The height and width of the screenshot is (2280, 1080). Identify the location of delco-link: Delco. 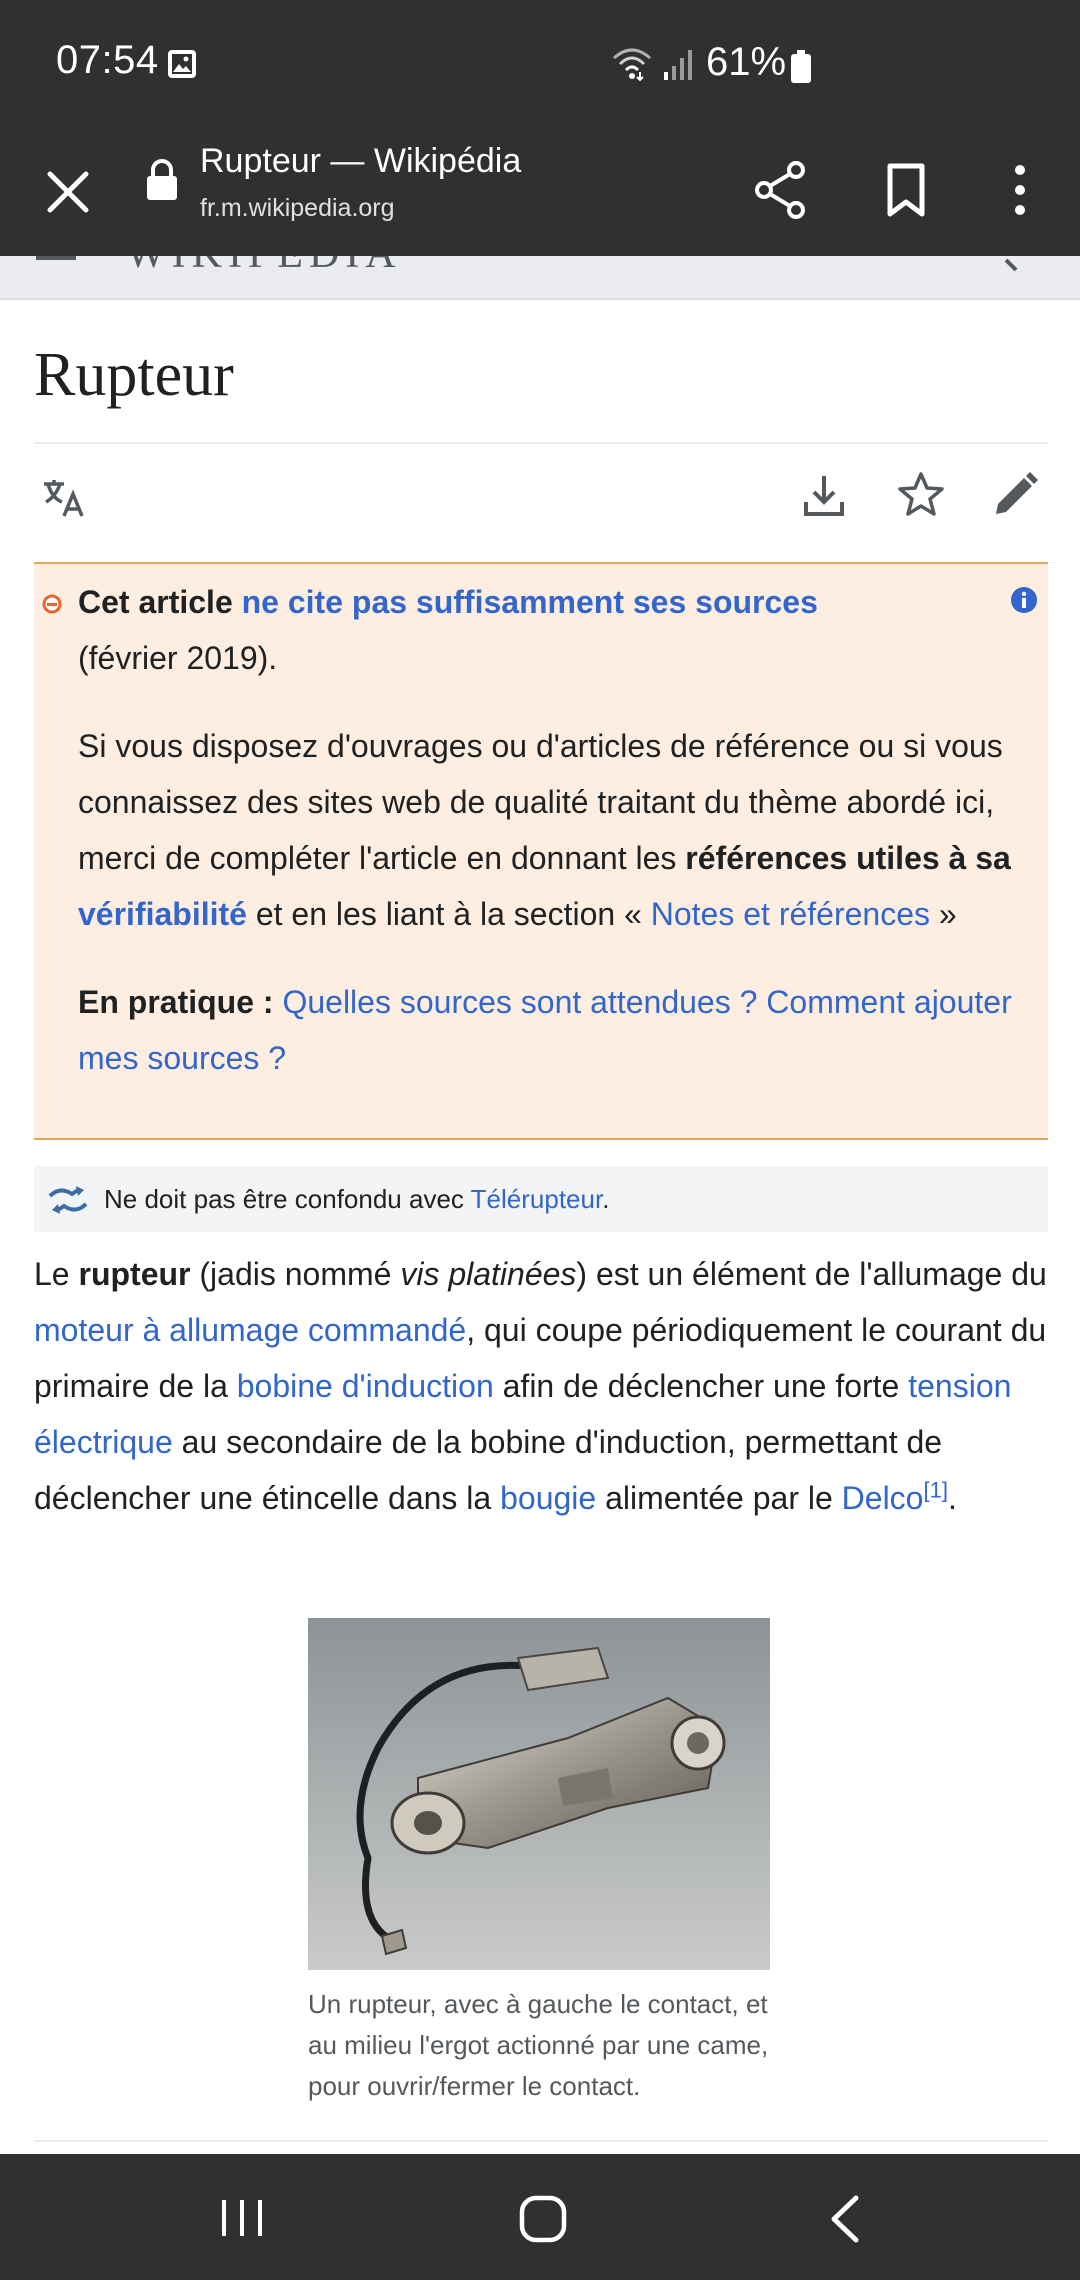
(883, 1498).